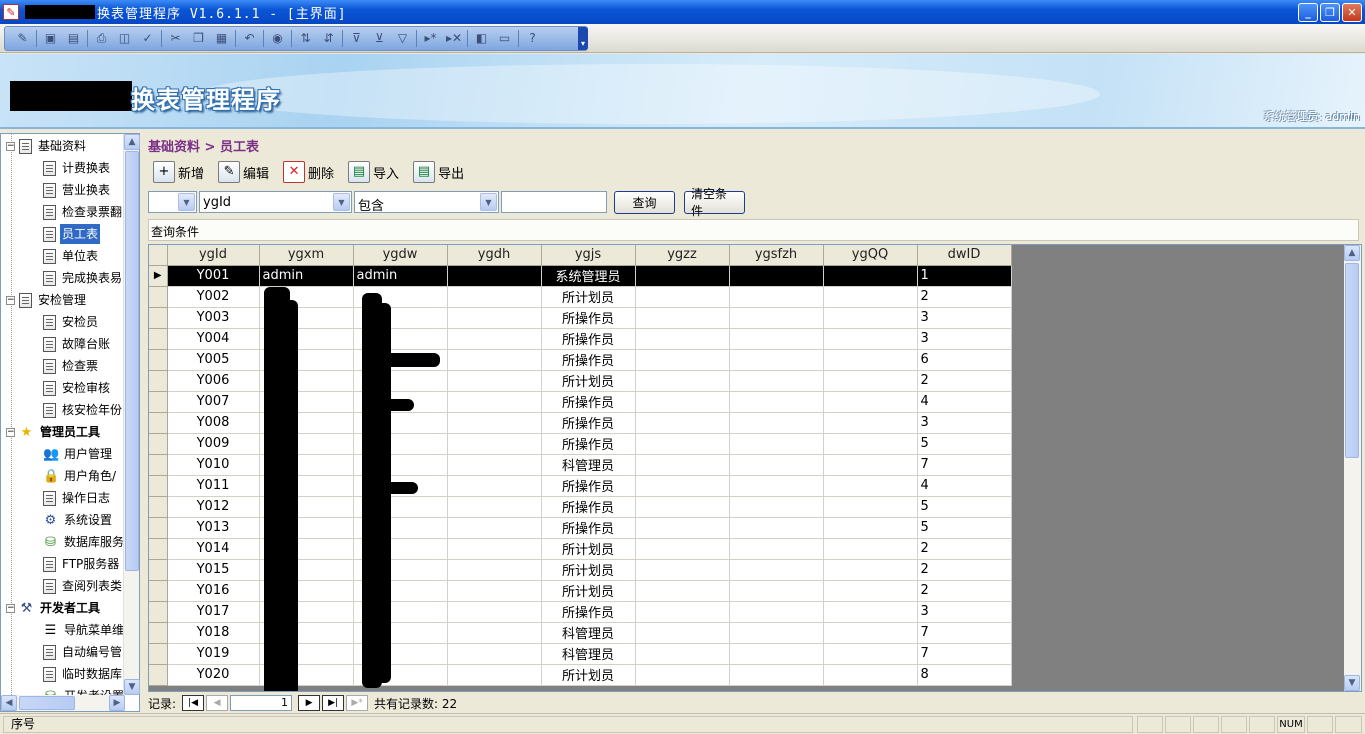  What do you see at coordinates (213, 339) in the screenshot?
I see `cell-ygid: Y004` at bounding box center [213, 339].